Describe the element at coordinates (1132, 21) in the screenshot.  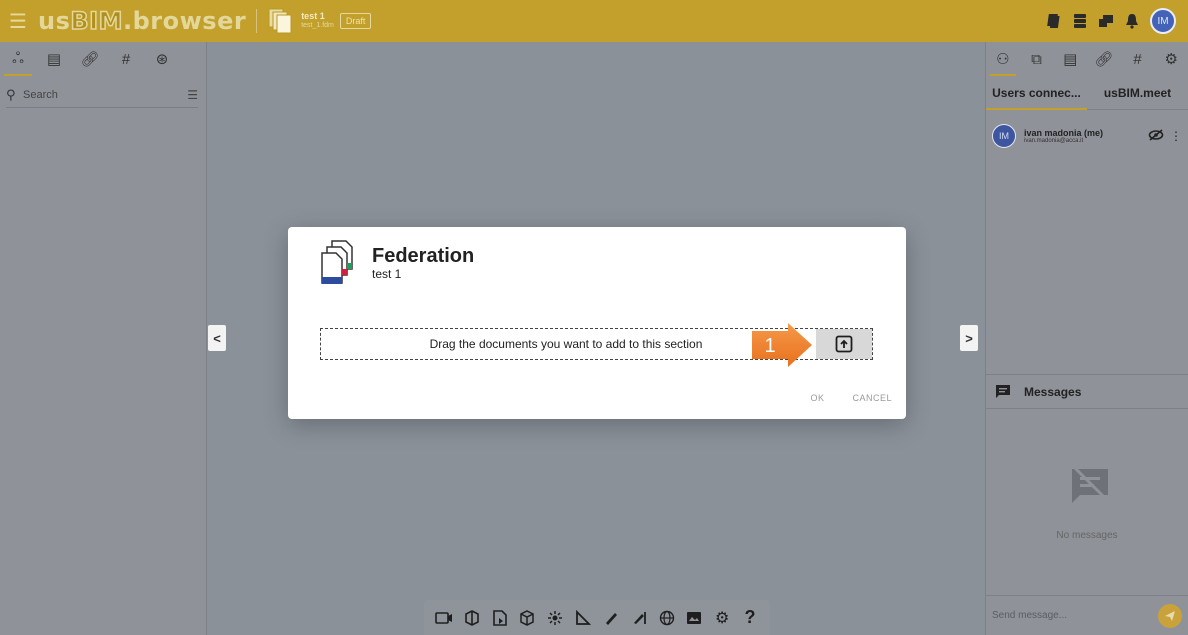
I see `bell-icon` at that location.